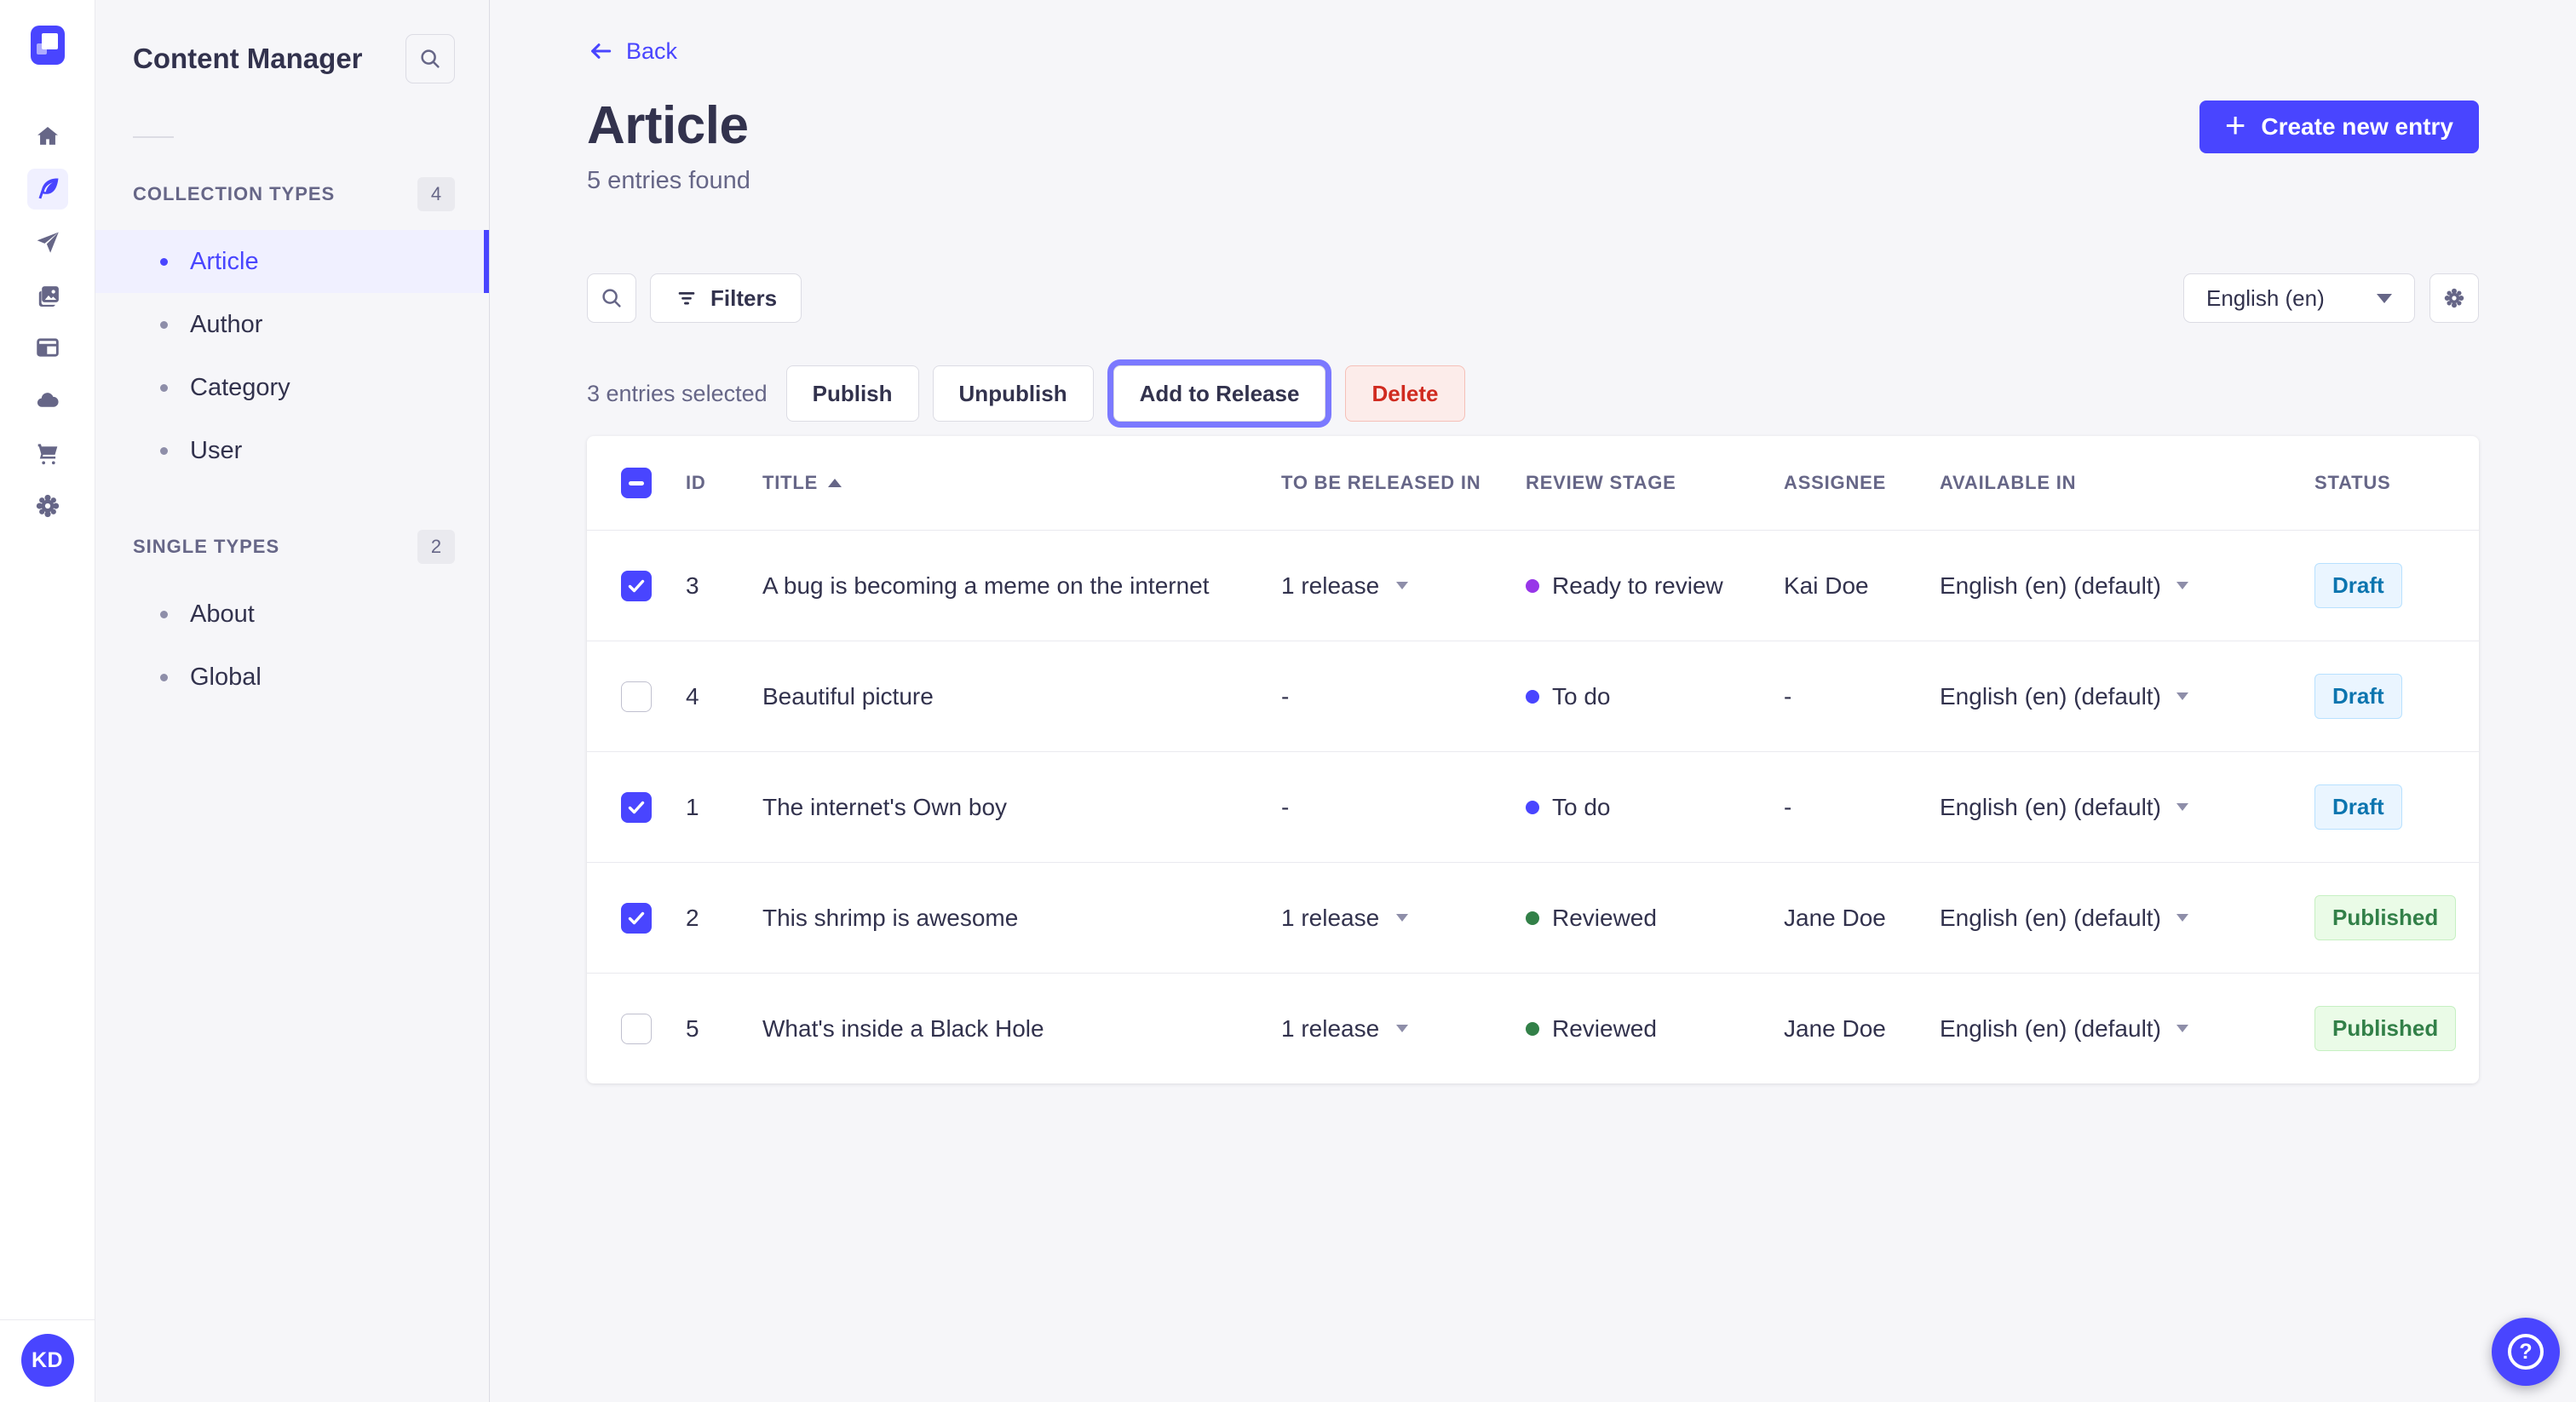 Image resolution: width=2576 pixels, height=1402 pixels. Describe the element at coordinates (292, 614) in the screenshot. I see `sidebar-item-about: About` at that location.